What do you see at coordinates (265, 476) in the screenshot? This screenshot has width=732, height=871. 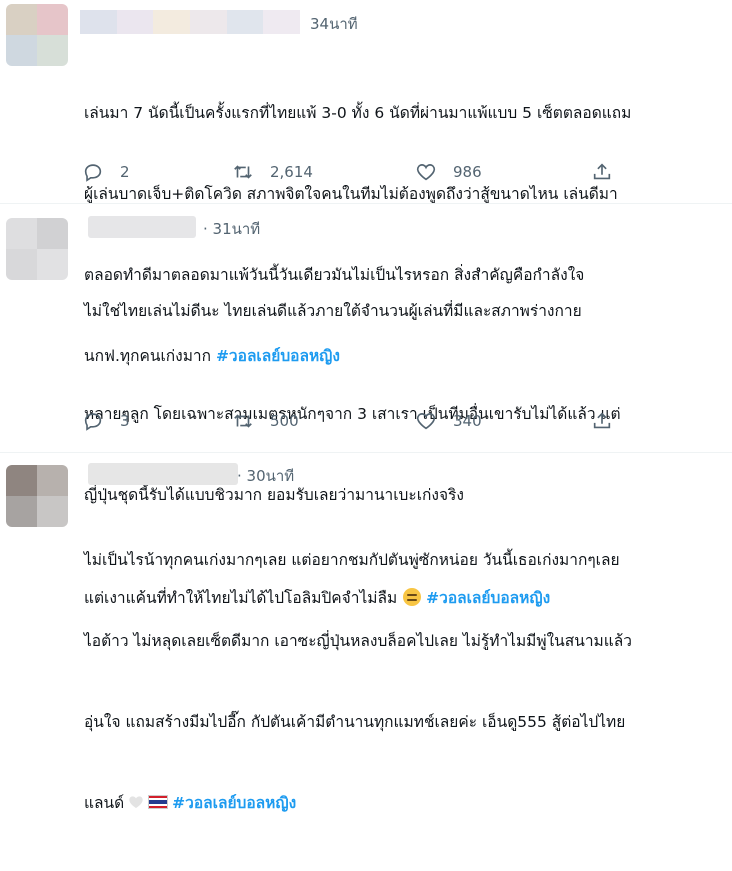 I see `tweet-timestamp: · 30นาที` at bounding box center [265, 476].